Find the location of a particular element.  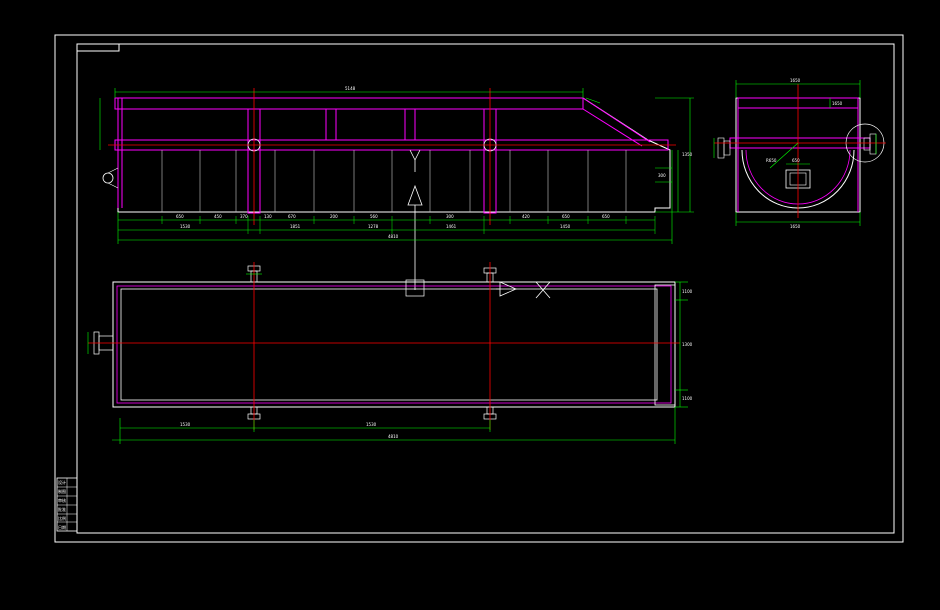

front-dim-r2-2: 1851 is located at coordinates (295, 226).